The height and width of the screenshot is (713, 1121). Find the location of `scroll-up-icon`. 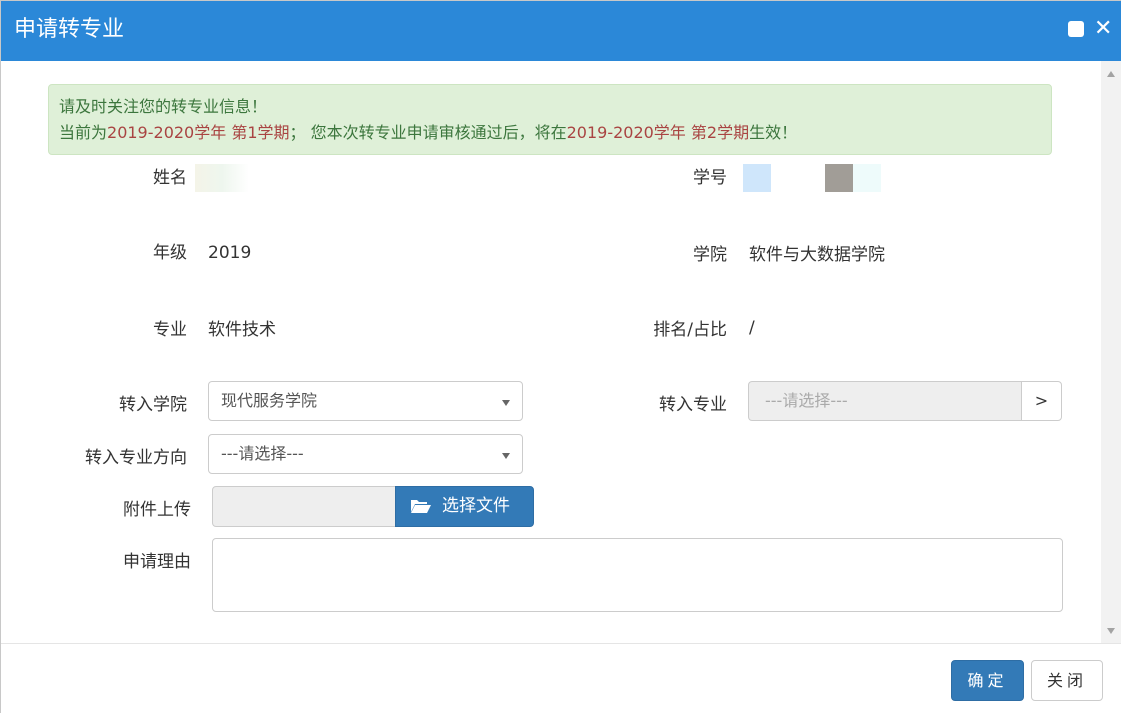

scroll-up-icon is located at coordinates (1111, 74).